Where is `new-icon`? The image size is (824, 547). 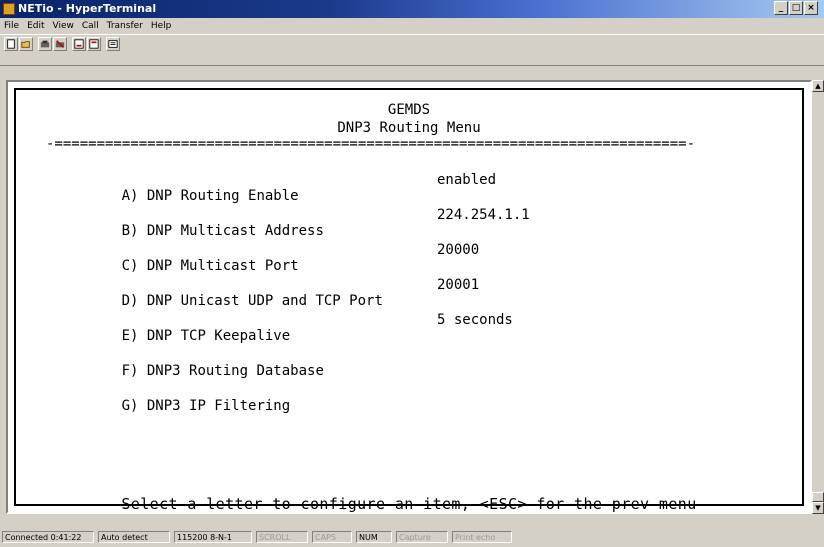 new-icon is located at coordinates (11, 44).